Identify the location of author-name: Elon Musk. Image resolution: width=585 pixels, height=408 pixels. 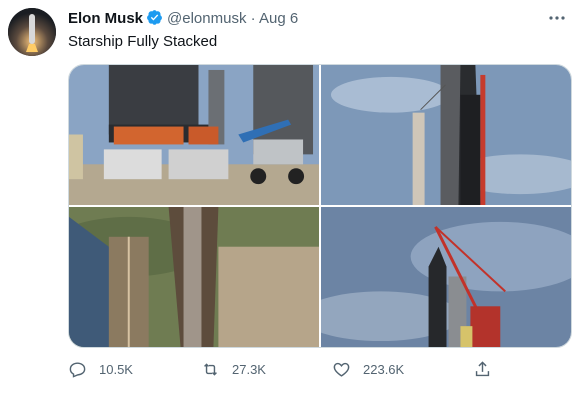
(105, 18).